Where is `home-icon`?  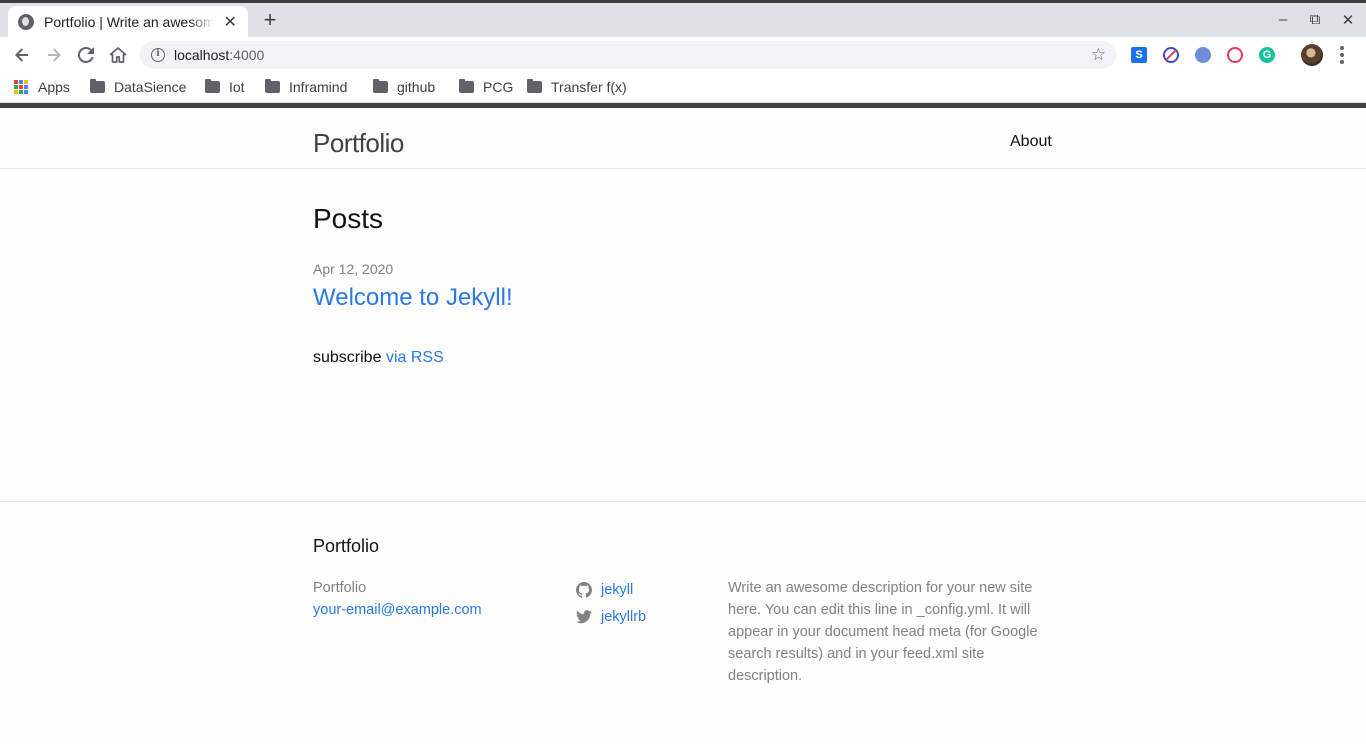 home-icon is located at coordinates (118, 55).